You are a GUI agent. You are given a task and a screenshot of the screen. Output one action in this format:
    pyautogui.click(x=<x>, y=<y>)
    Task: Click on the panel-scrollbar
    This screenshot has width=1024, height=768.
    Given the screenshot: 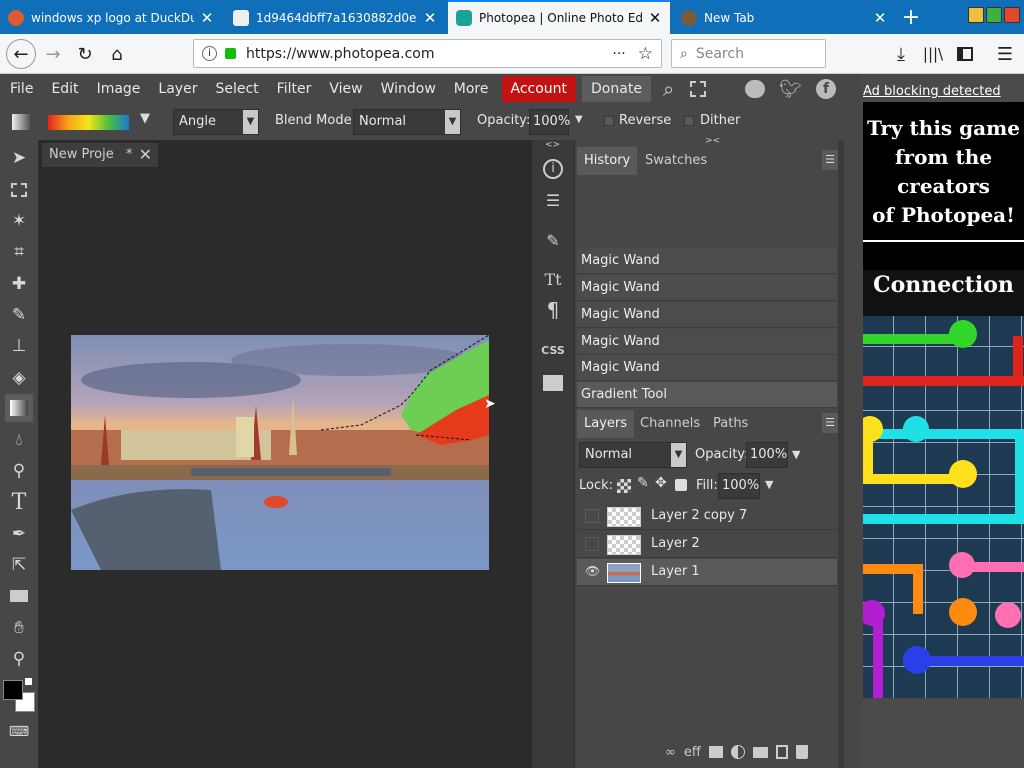 What is the action you would take?
    pyautogui.click(x=841, y=454)
    